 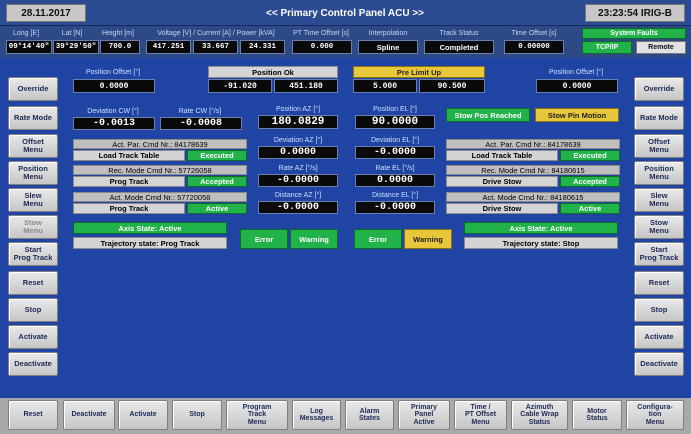 I want to click on power-label: Voltage [V] / Current [A] / Power [kVA], so click(x=216, y=33).